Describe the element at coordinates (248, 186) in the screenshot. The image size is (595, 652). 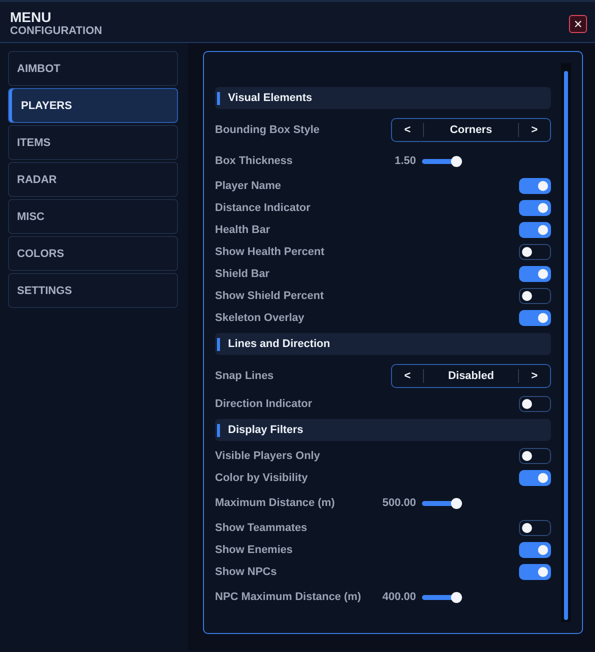
I see `setting-label: Player Name` at that location.